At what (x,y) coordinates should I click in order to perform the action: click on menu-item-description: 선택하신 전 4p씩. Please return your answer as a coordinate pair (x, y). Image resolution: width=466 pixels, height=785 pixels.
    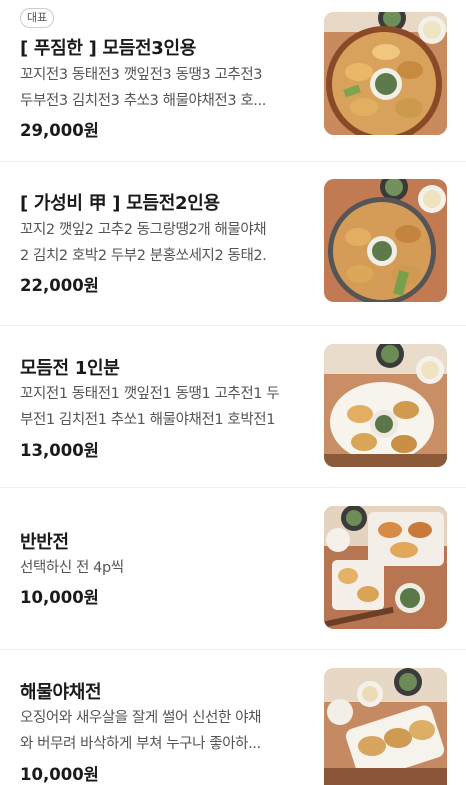
    Looking at the image, I should click on (165, 568).